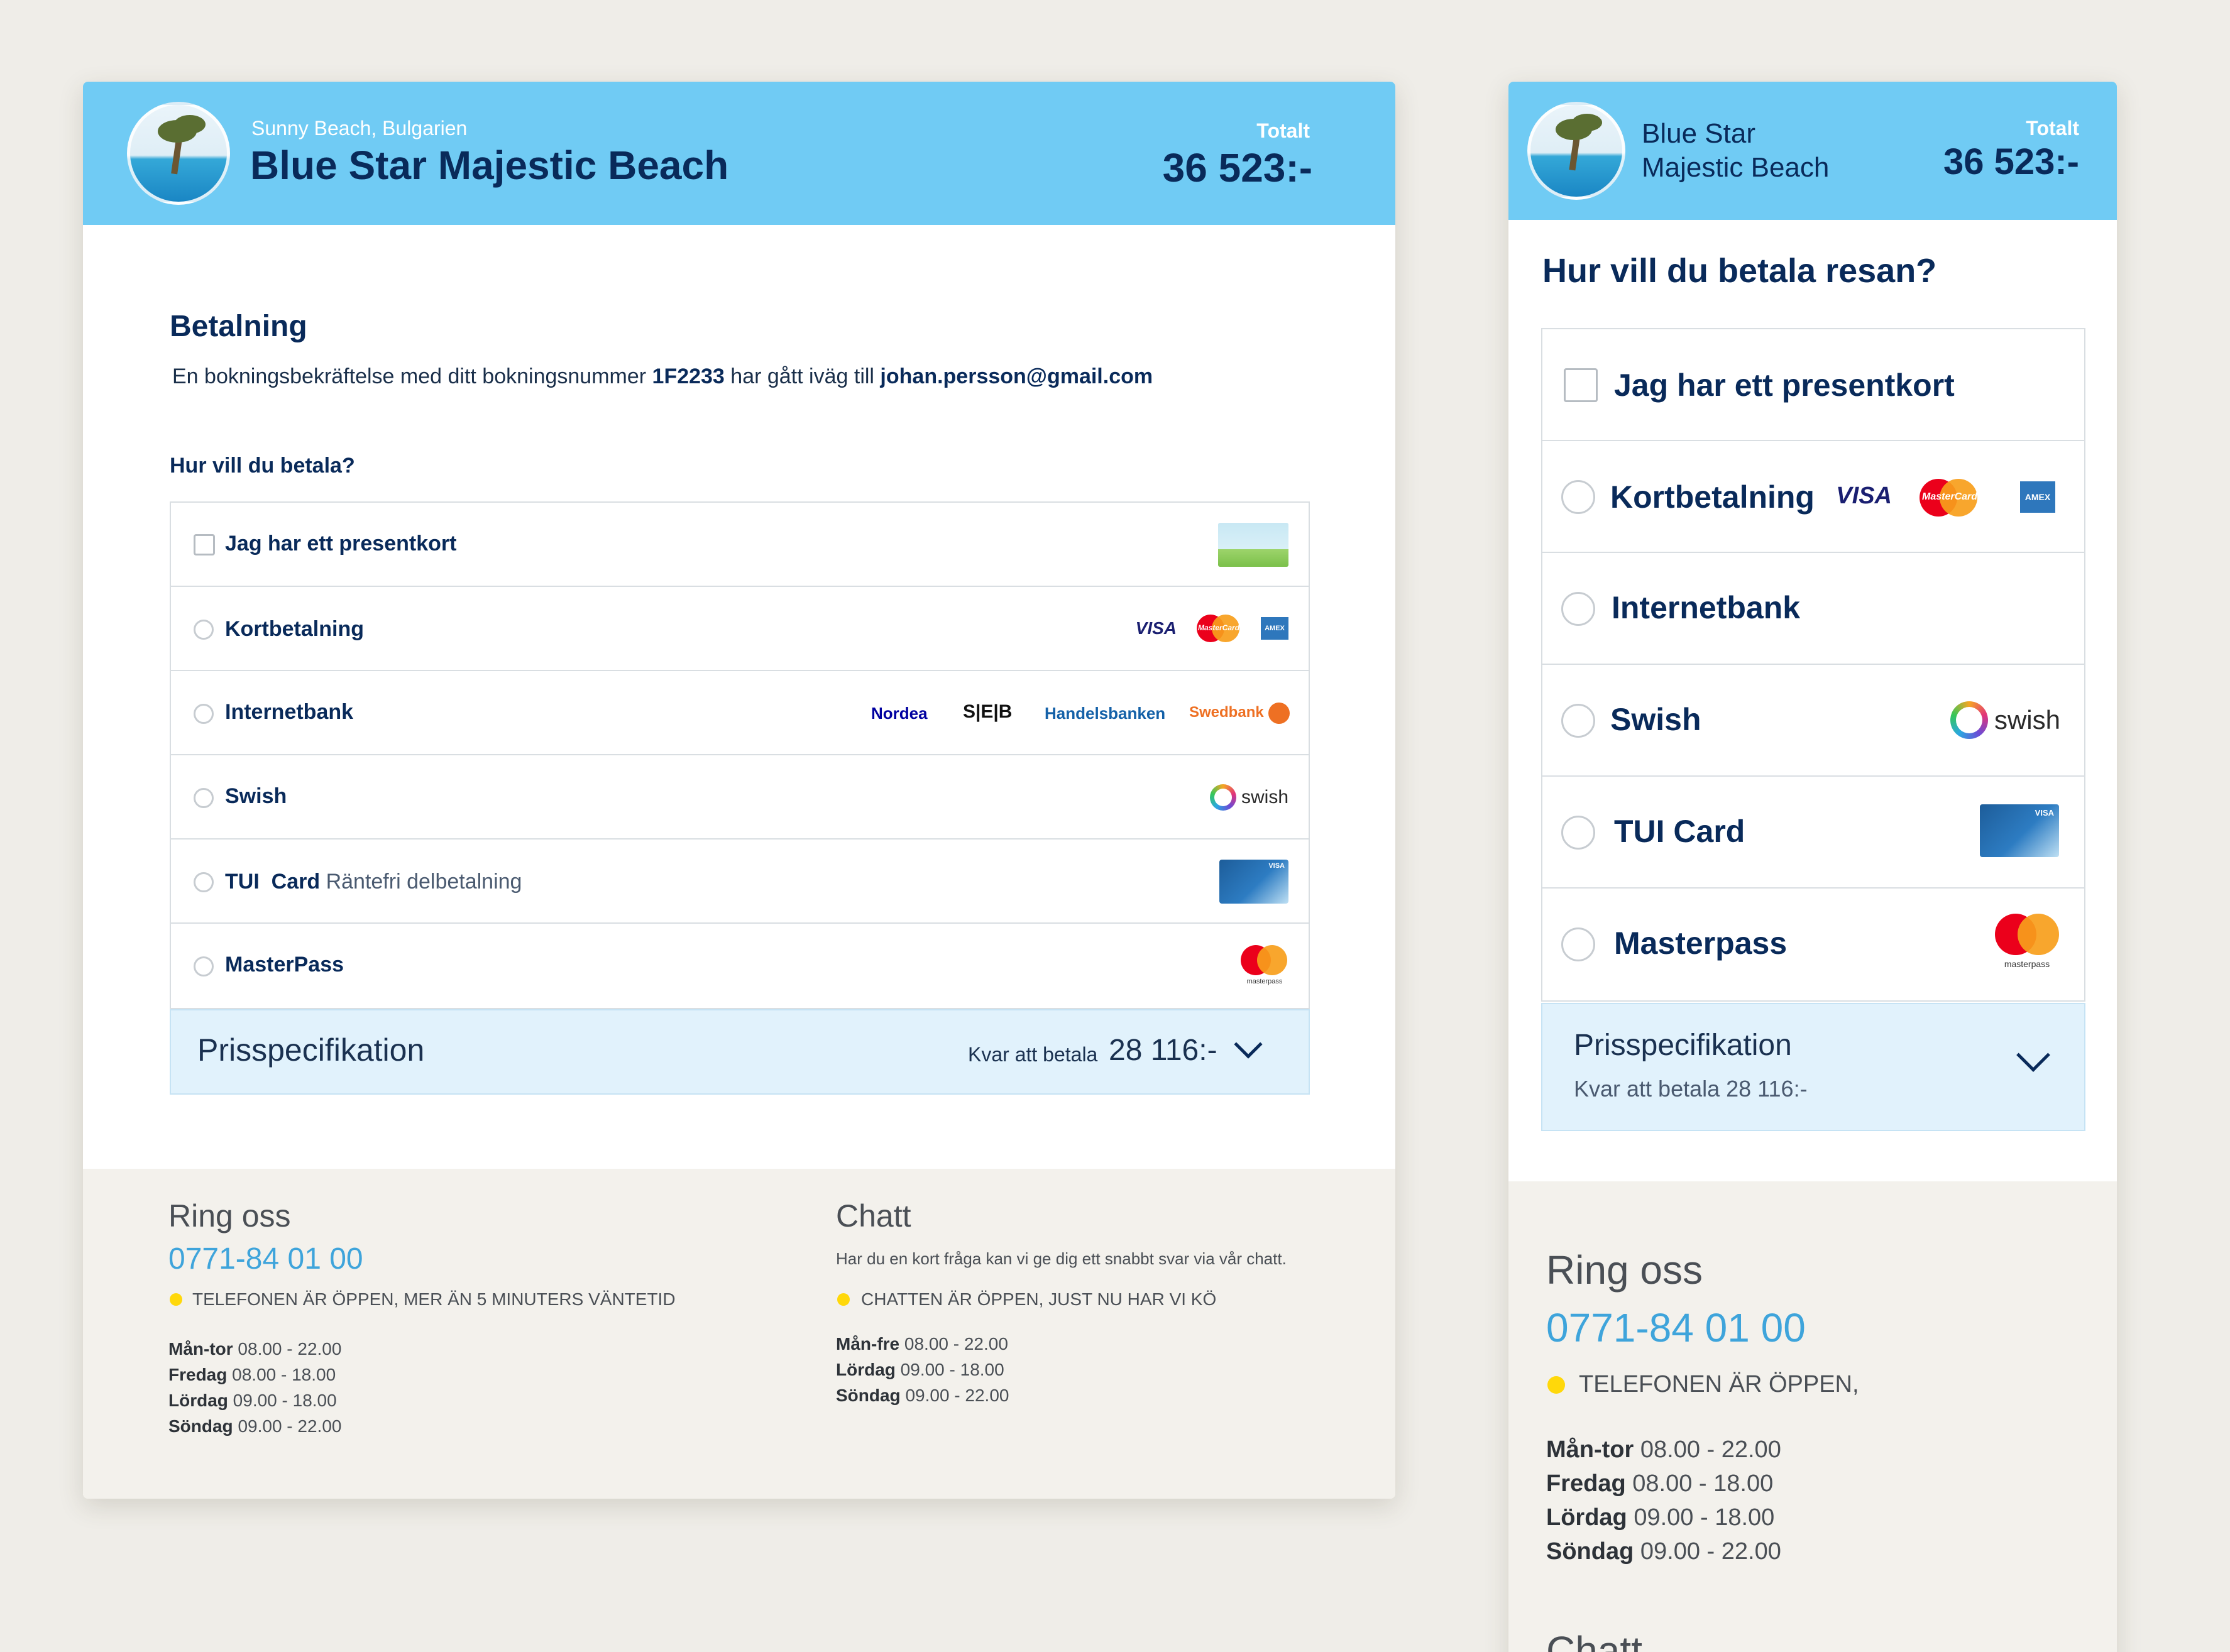 This screenshot has height=1652, width=2230. What do you see at coordinates (1253, 545) in the screenshot?
I see `giftcard-image` at bounding box center [1253, 545].